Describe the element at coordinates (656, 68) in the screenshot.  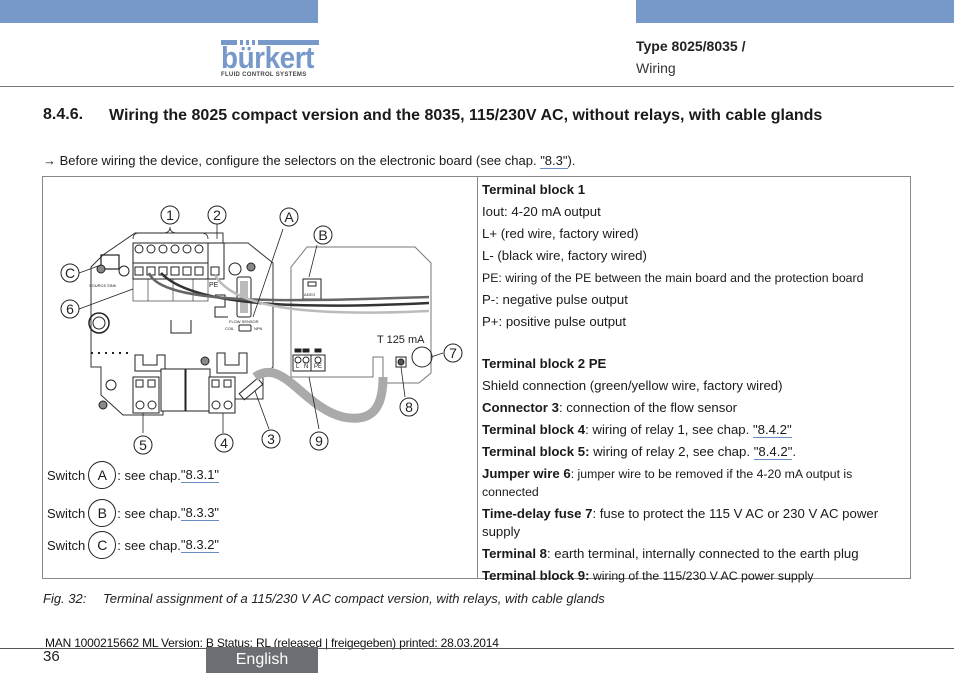
I see `document-section: Wiring` at that location.